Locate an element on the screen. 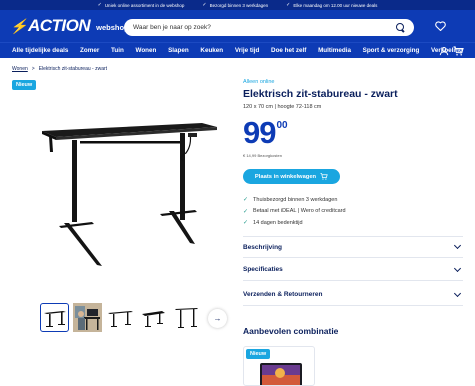  accordion-specificaties: Specificaties is located at coordinates (353, 270).